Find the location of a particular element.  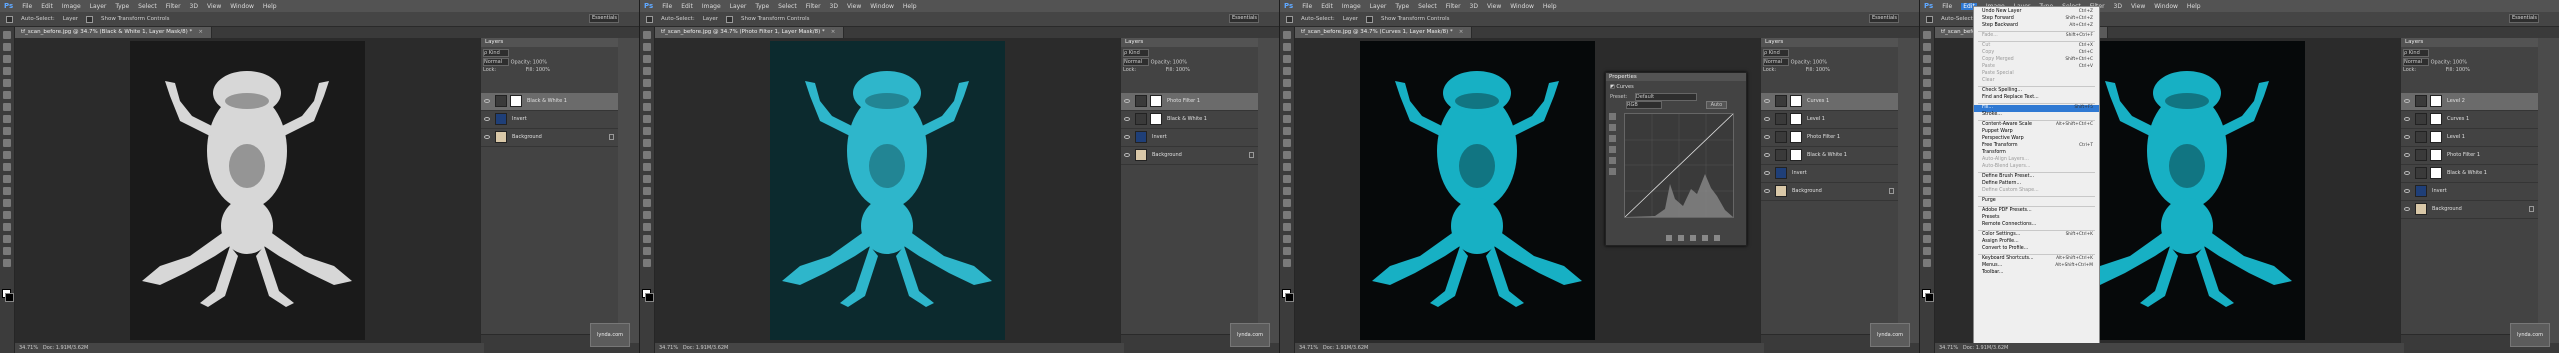

menu-image: Image is located at coordinates (711, 6).